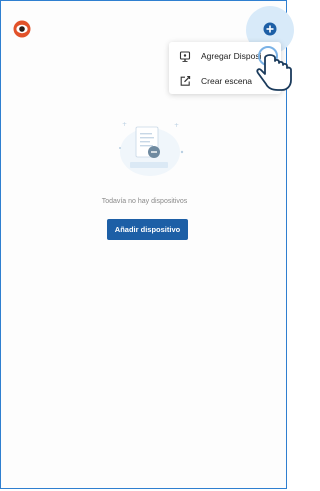  What do you see at coordinates (151, 148) in the screenshot?
I see `empty-document-illustration: + +` at bounding box center [151, 148].